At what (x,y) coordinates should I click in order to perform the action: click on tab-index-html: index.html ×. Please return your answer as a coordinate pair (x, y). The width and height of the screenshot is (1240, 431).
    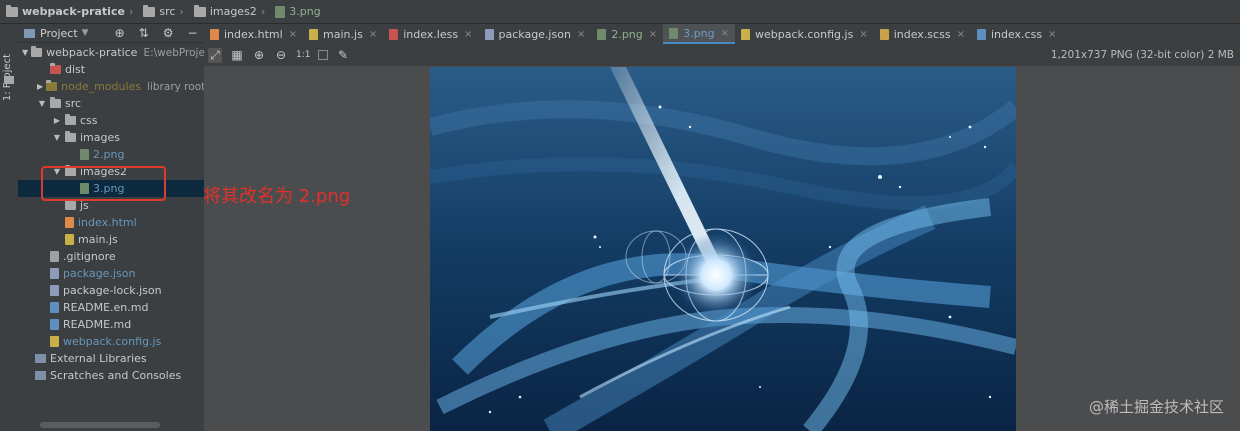
    Looking at the image, I should click on (253, 34).